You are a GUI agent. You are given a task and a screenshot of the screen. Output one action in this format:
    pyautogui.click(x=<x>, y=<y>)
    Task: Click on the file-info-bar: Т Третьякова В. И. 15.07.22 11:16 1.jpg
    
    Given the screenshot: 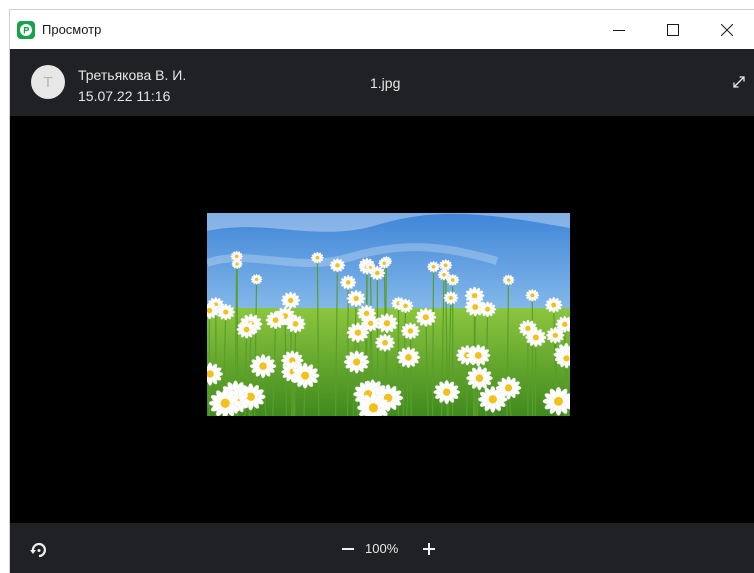 What is the action you would take?
    pyautogui.click(x=382, y=82)
    